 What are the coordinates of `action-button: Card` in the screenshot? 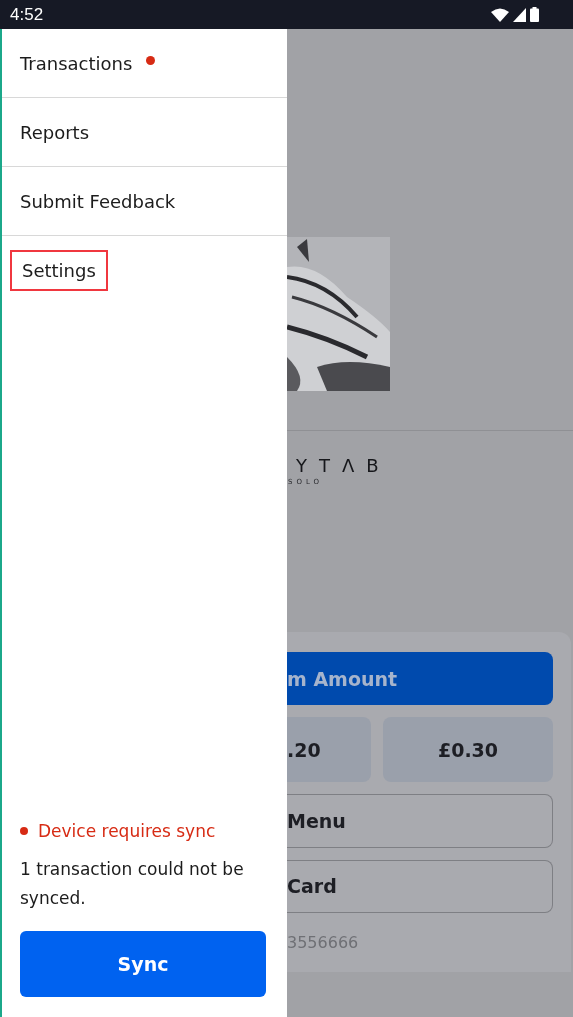 It's located at (420, 886).